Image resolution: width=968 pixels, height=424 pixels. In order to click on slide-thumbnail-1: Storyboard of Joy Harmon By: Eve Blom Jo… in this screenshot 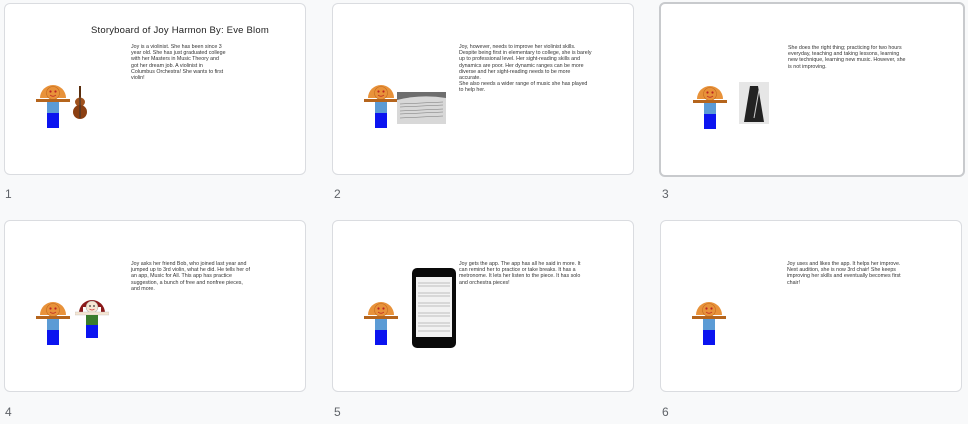, I will do `click(155, 89)`.